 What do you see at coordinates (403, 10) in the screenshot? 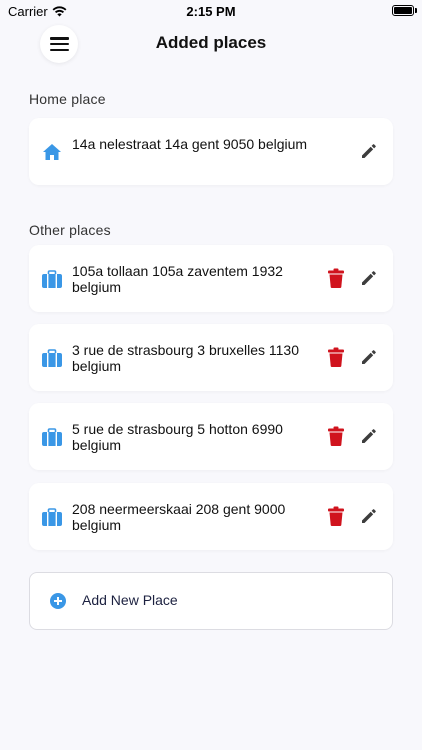
I see `battery-icon` at bounding box center [403, 10].